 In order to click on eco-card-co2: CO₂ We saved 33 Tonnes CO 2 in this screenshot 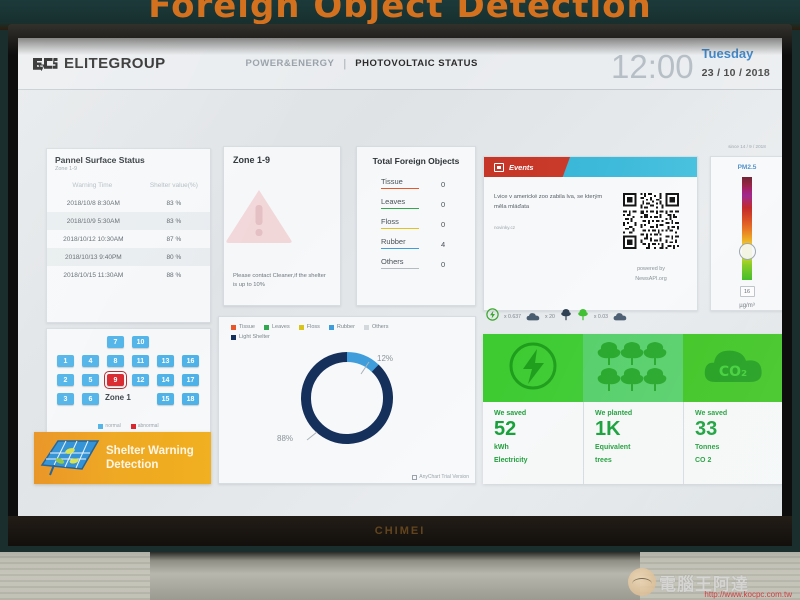, I will do `click(732, 409)`.